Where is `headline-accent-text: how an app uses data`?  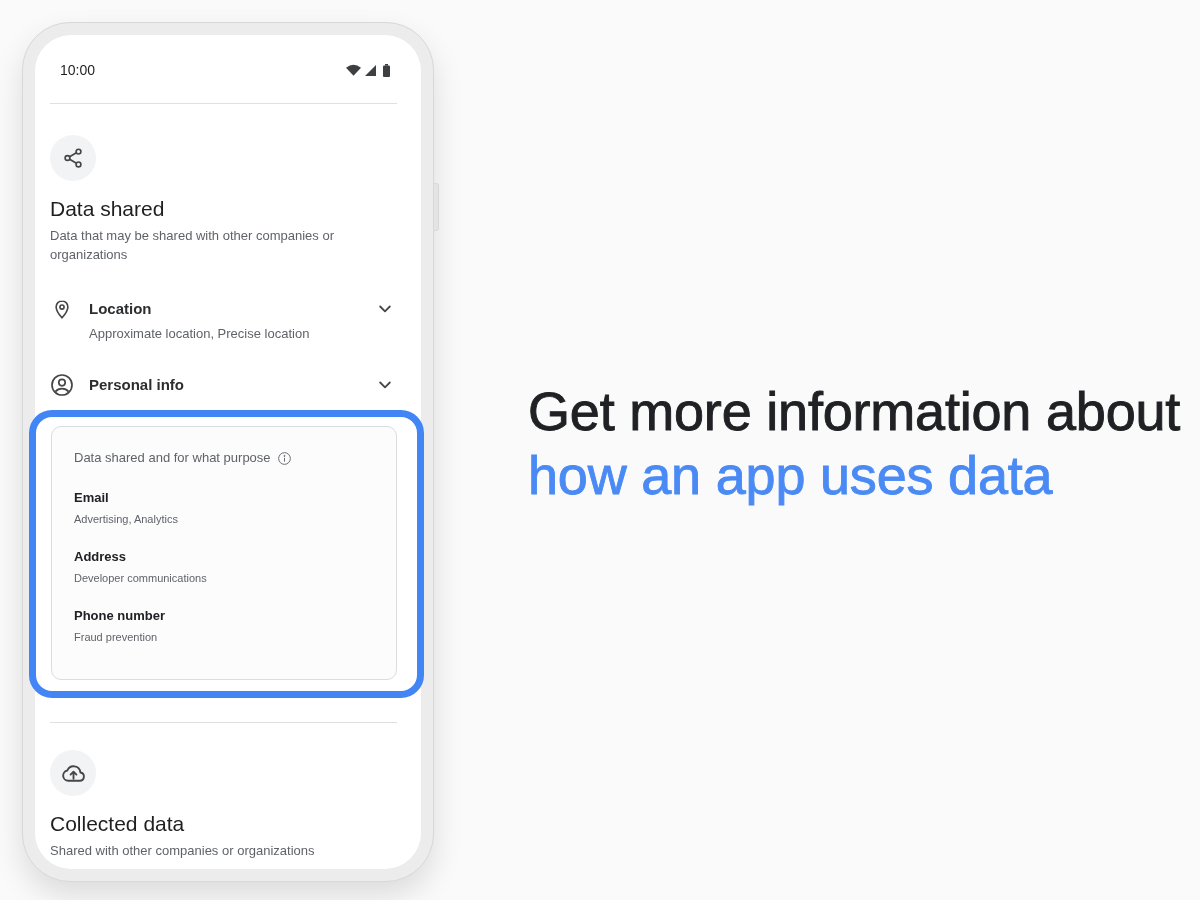
headline-accent-text: how an app uses data is located at coordinates (791, 475).